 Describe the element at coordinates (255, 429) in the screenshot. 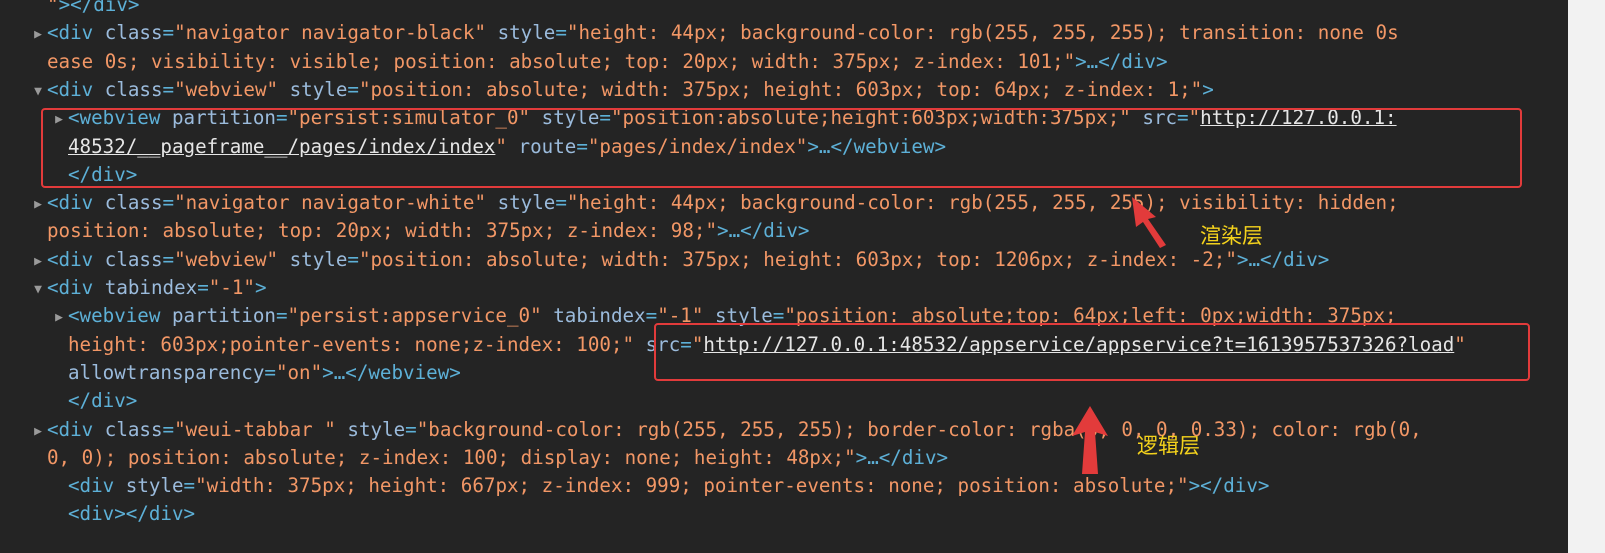

I see `code-token: "weui-tabbar "` at that location.